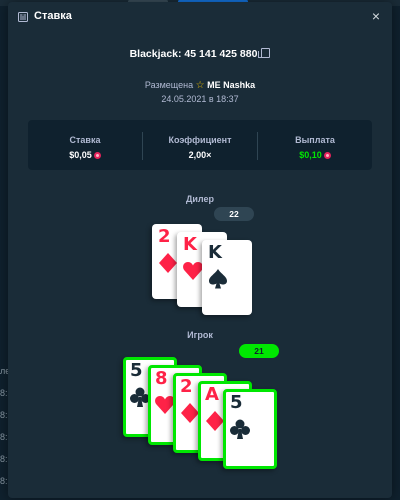 The height and width of the screenshot is (500, 400). What do you see at coordinates (231, 85) in the screenshot?
I see `username-link: ME Nashka` at bounding box center [231, 85].